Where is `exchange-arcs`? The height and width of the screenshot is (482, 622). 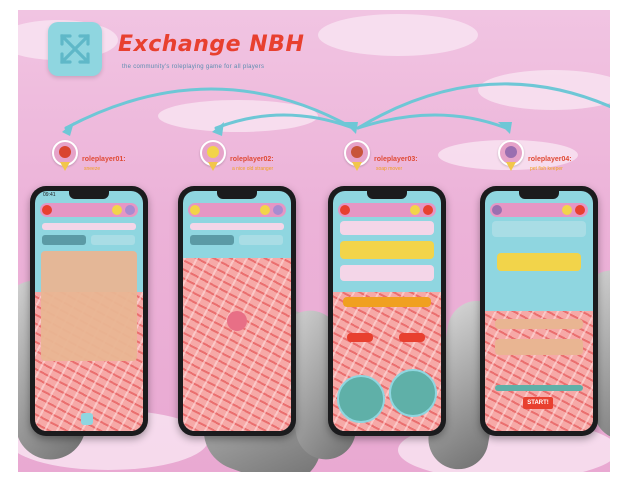 exchange-arcs is located at coordinates (336, 109).